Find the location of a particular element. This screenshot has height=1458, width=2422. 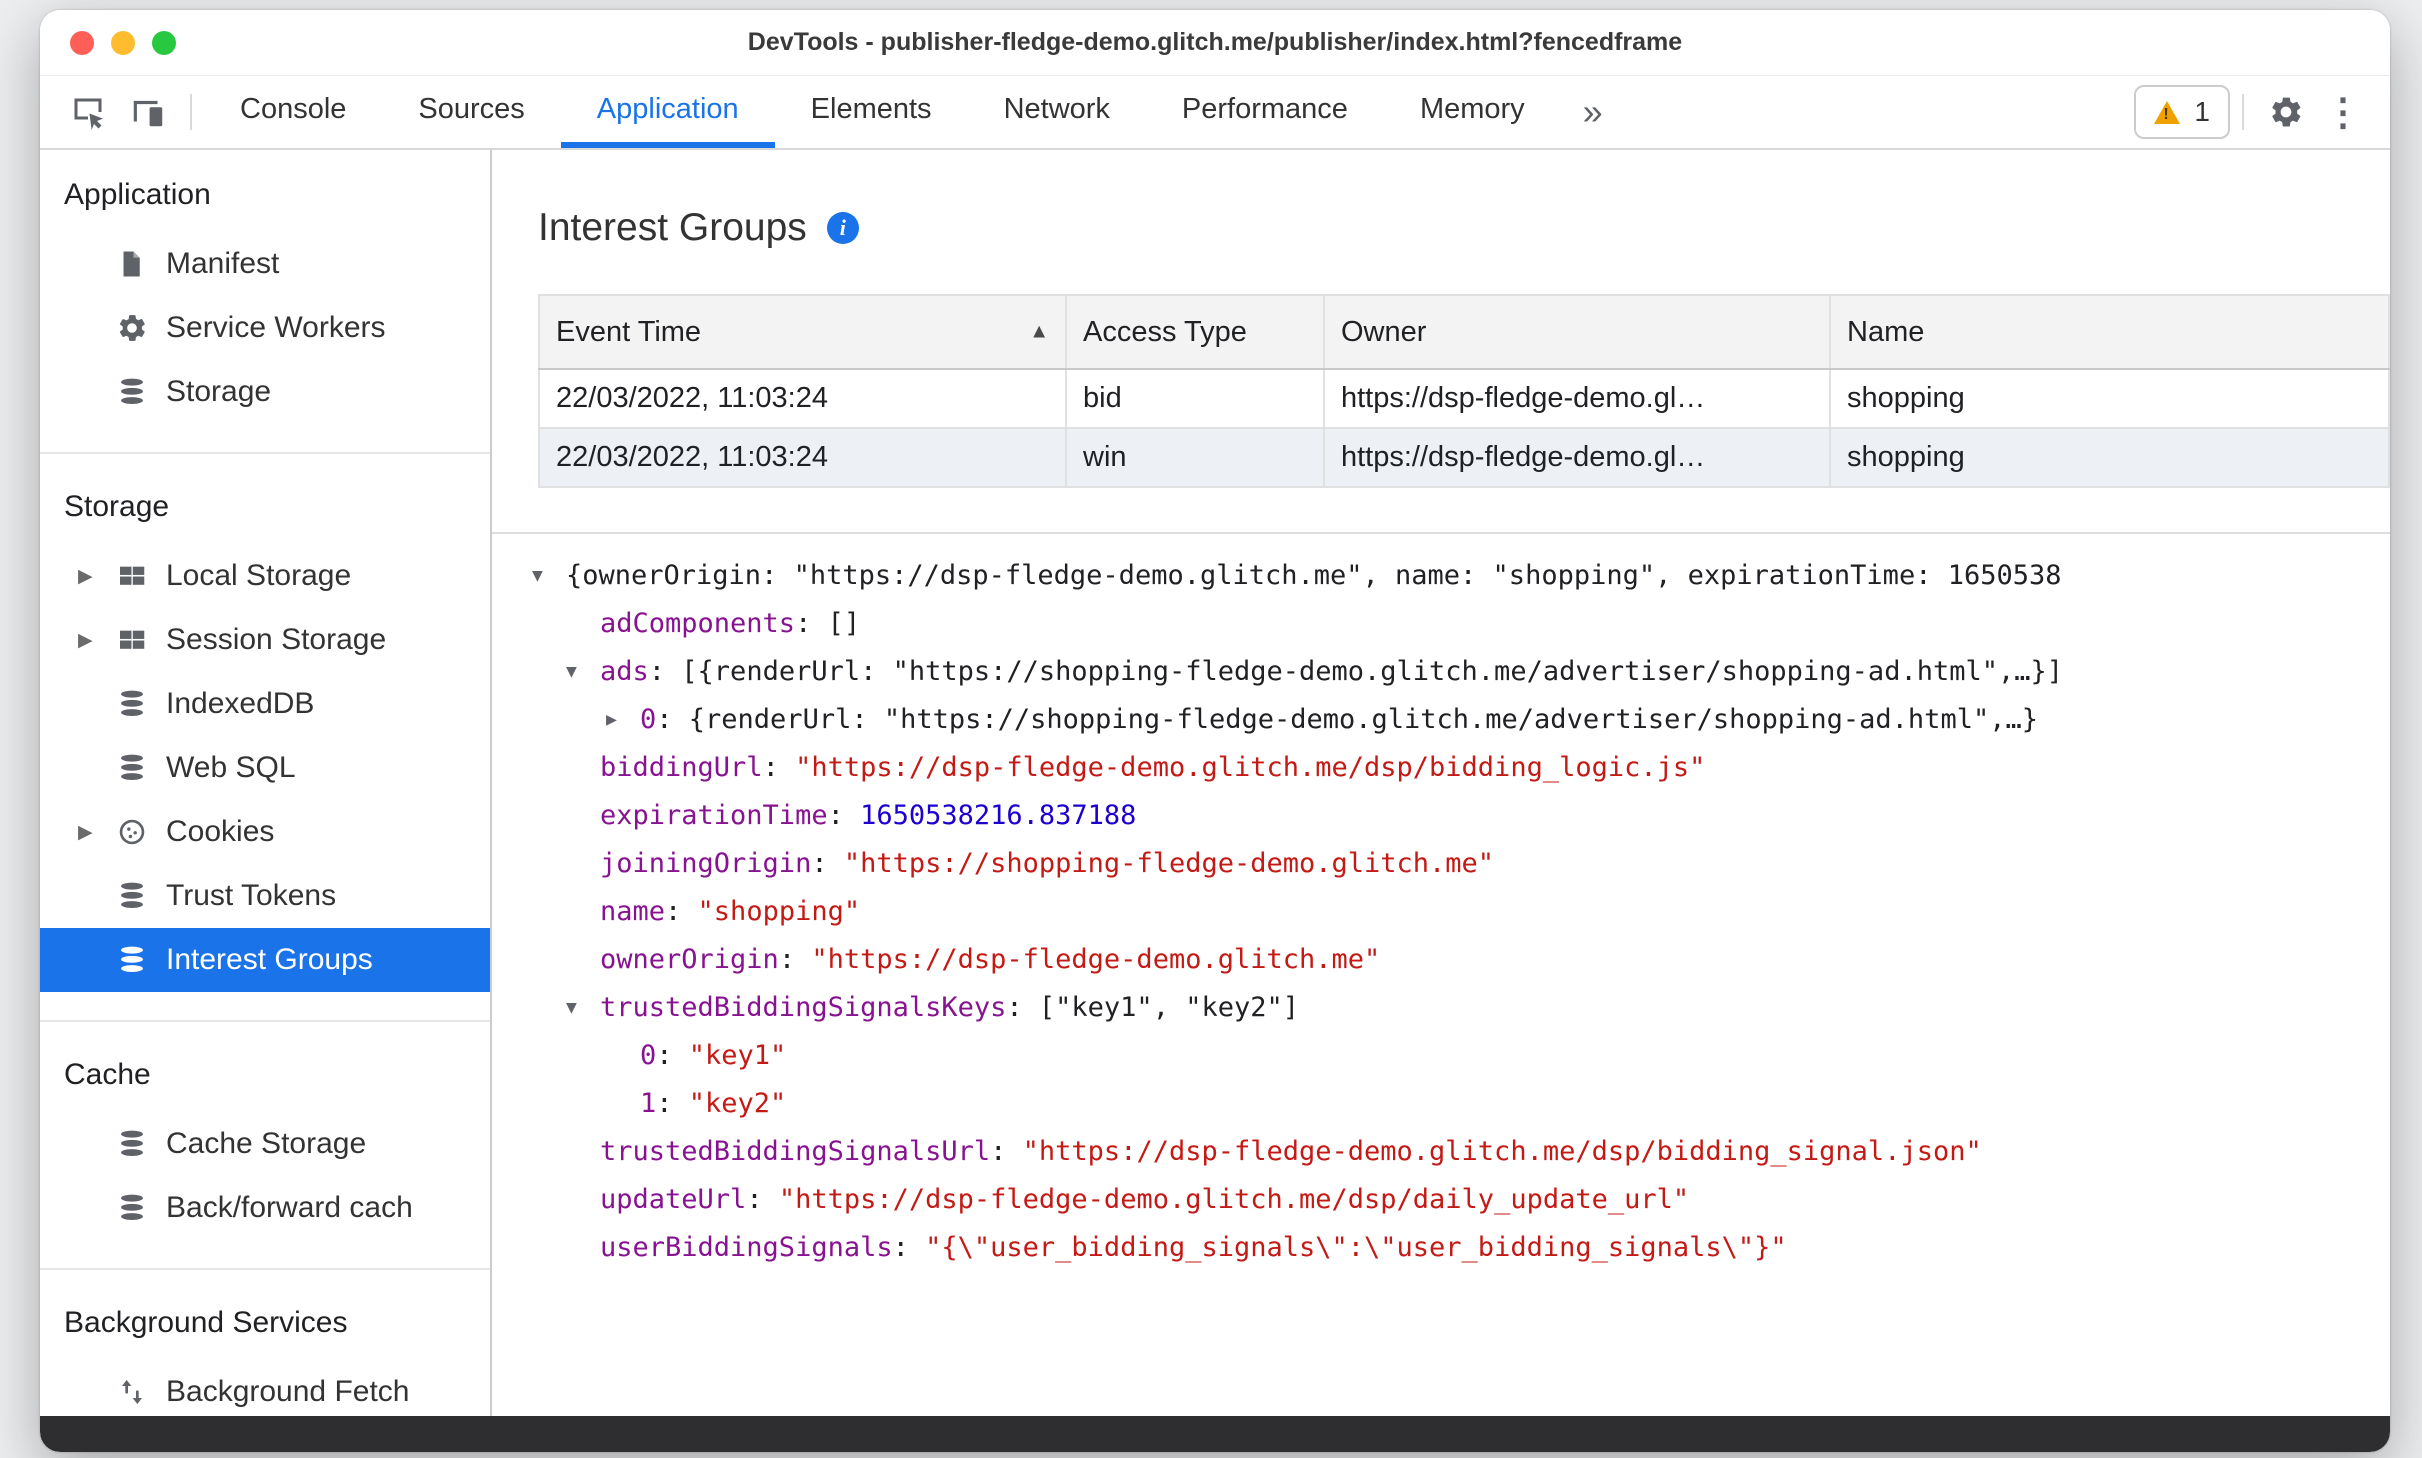

tab-application: Application is located at coordinates (667, 112).